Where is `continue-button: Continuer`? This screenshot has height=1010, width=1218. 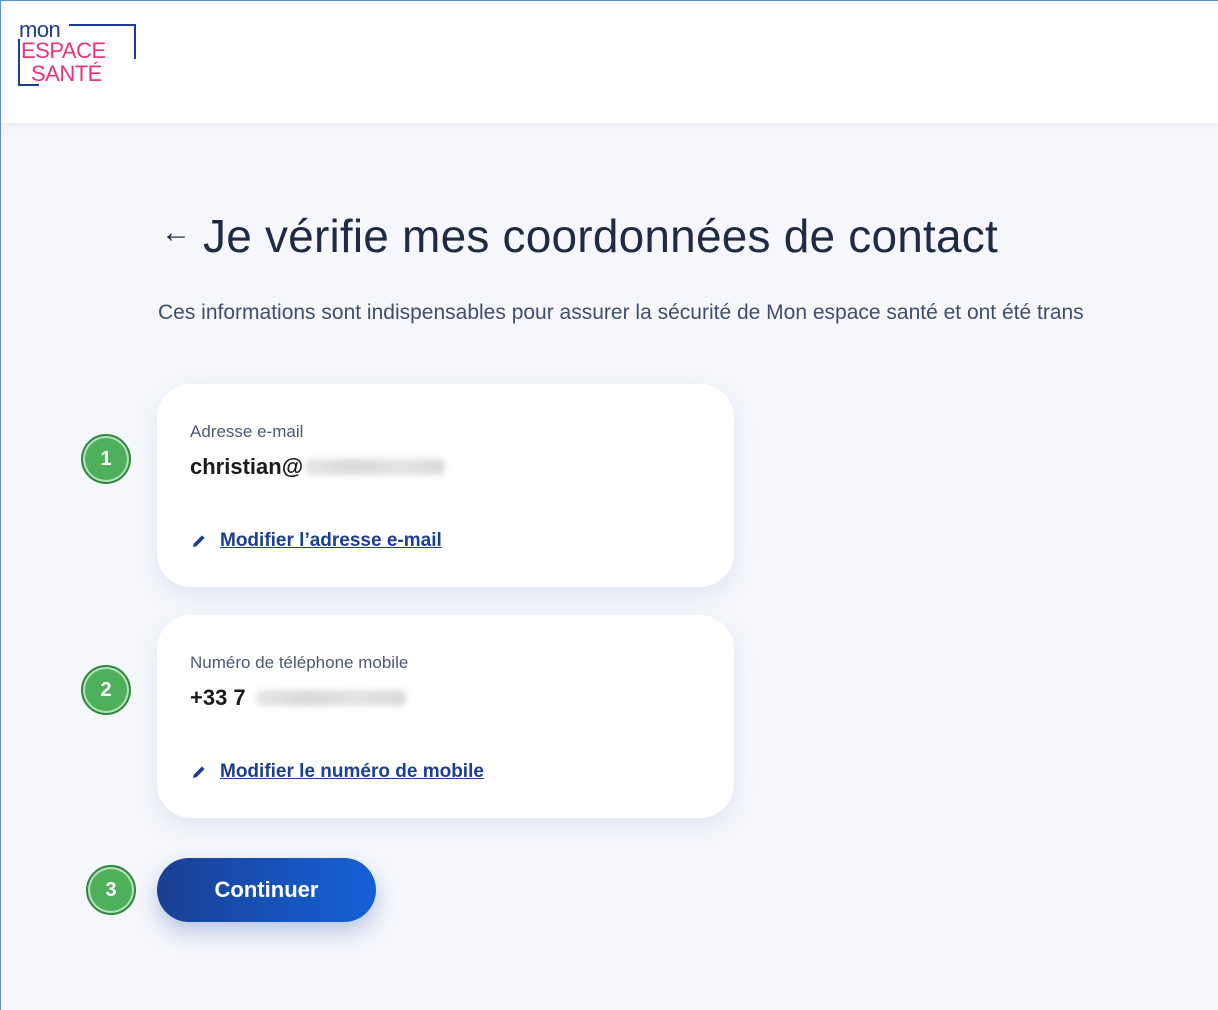
continue-button: Continuer is located at coordinates (266, 890).